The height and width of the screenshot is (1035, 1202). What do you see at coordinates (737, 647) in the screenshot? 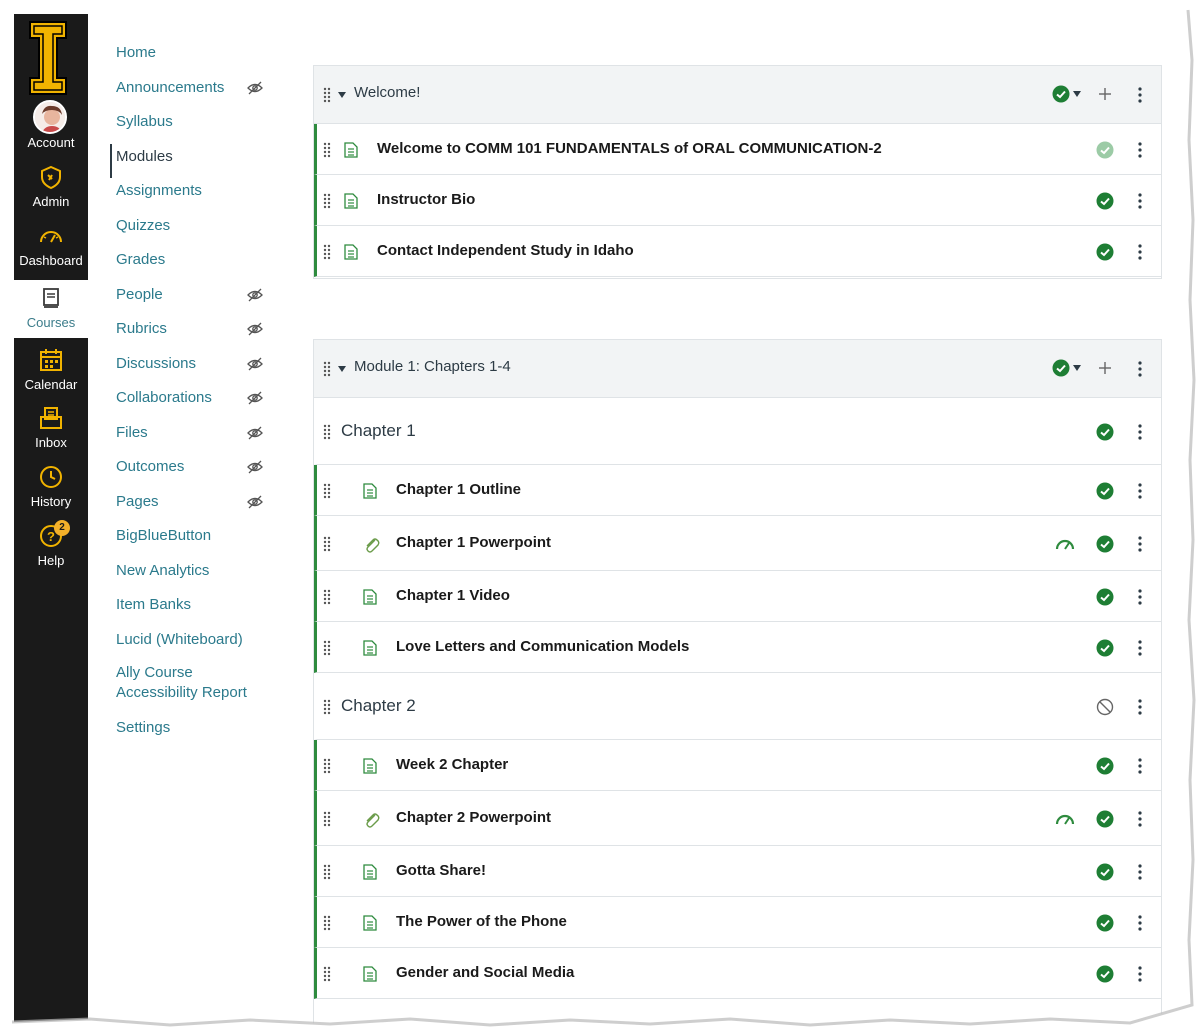
I see `module-item: Love Letters and Communication Models` at bounding box center [737, 647].